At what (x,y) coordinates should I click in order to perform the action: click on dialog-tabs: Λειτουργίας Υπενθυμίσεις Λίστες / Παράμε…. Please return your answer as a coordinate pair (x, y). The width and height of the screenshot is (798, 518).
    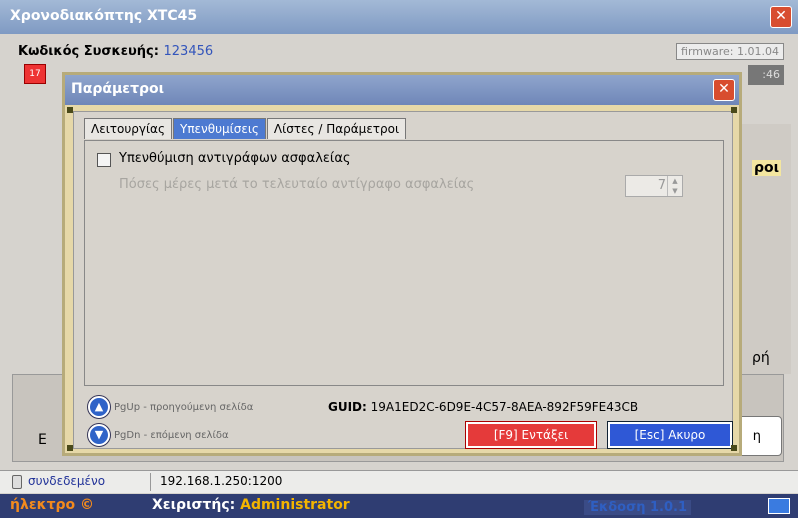
    Looking at the image, I should click on (245, 129).